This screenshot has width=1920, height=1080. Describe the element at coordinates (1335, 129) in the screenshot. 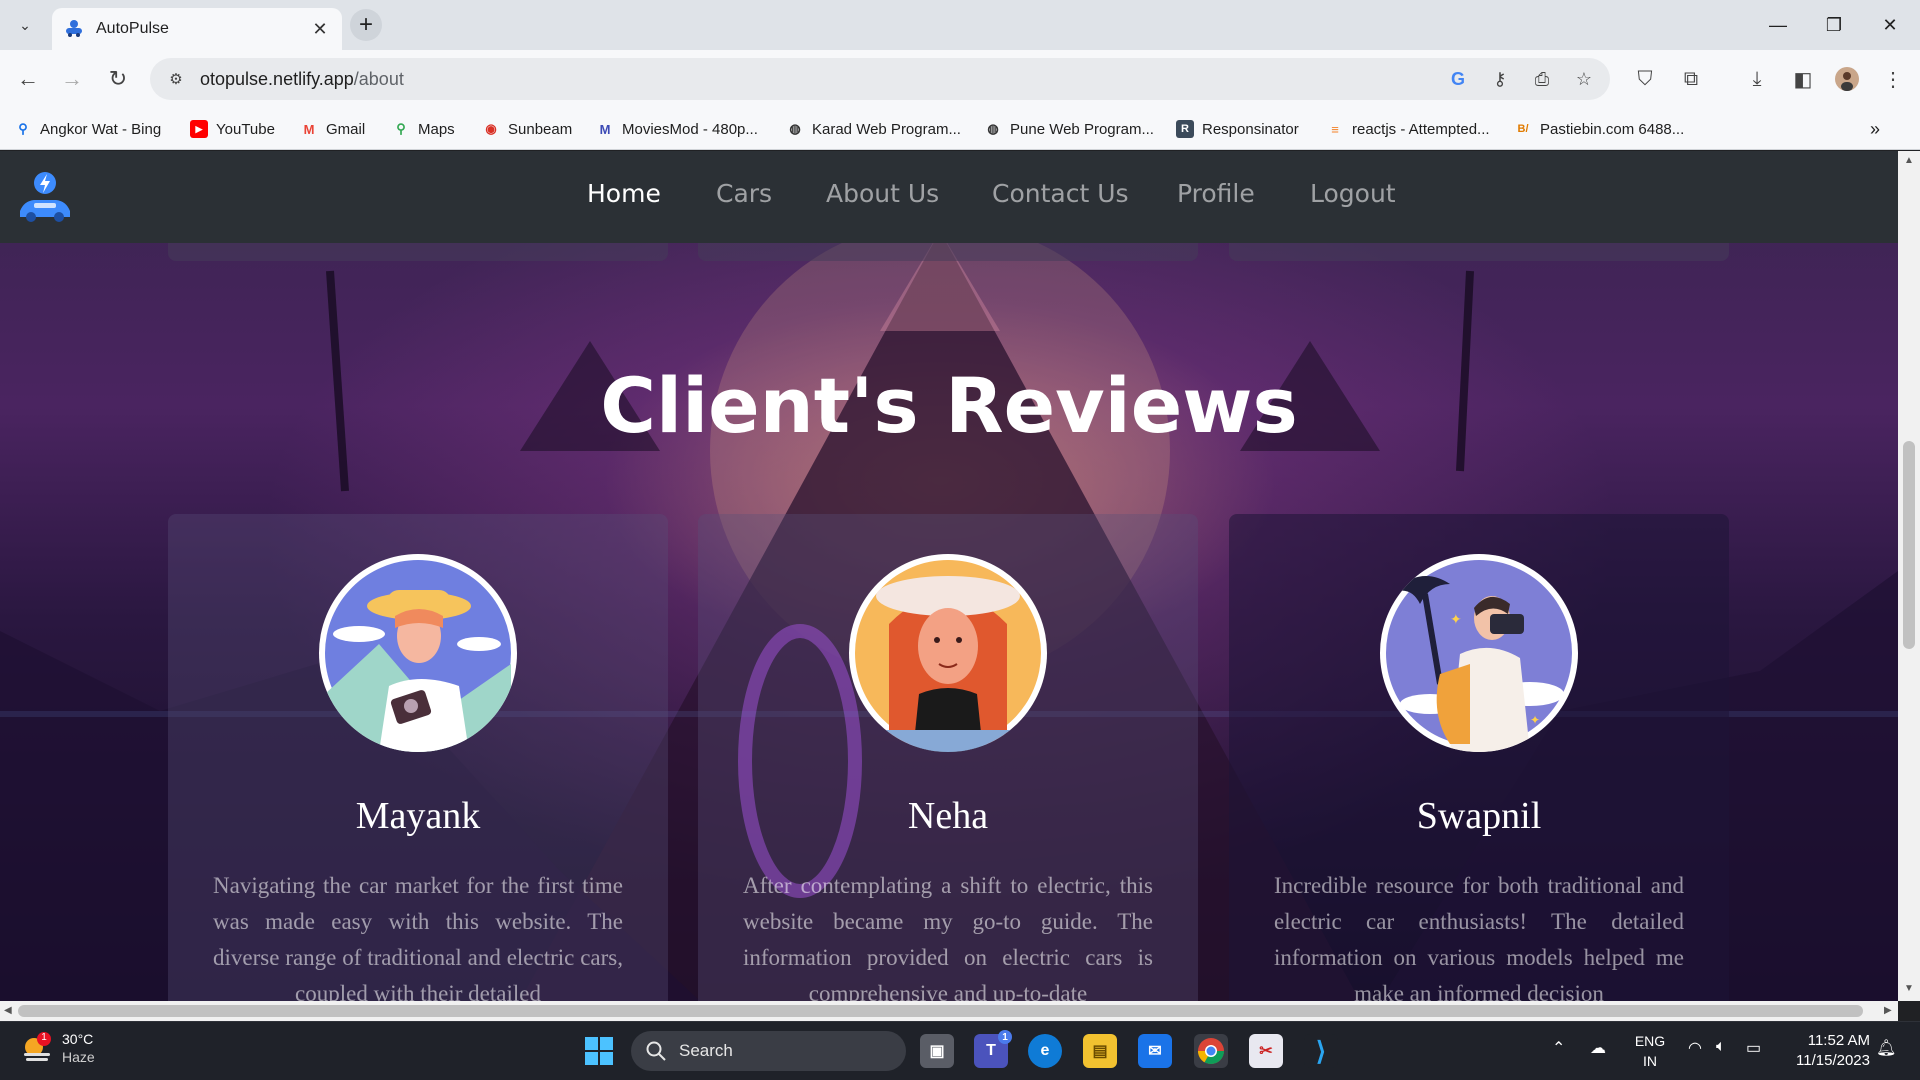

I see `stackoverflow-icon: ≡` at that location.